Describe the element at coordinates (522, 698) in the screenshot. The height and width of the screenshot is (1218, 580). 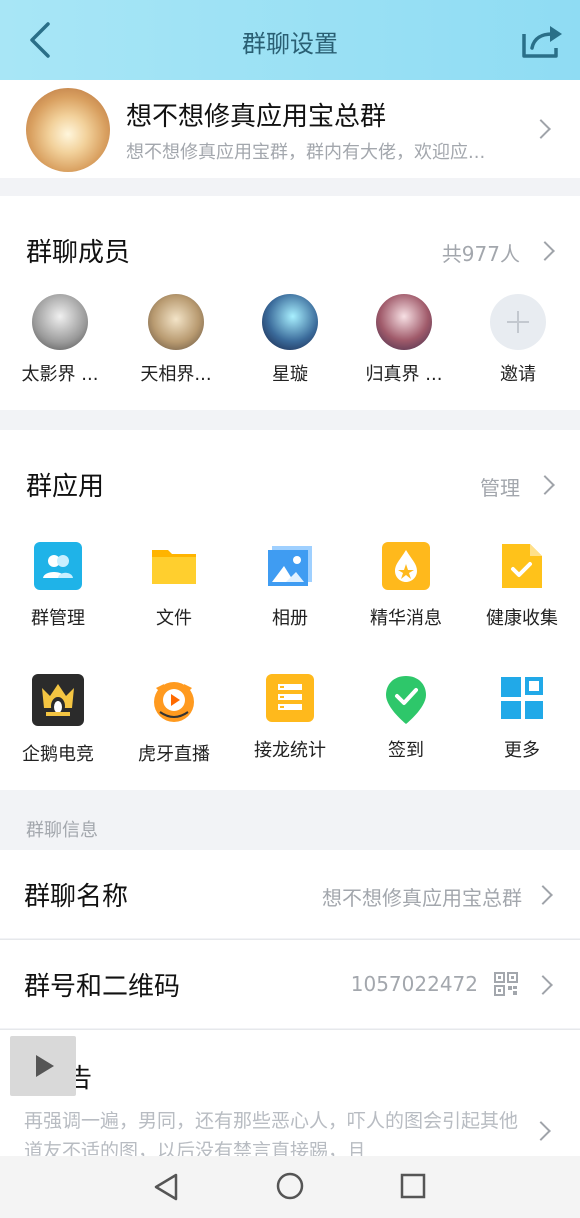
I see `more-grid-icon` at that location.